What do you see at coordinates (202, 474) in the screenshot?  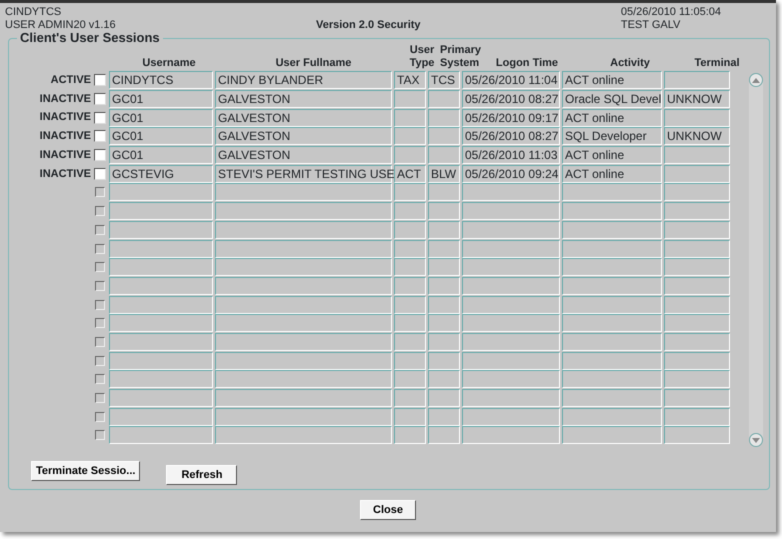 I see `refresh-button: Refresh` at bounding box center [202, 474].